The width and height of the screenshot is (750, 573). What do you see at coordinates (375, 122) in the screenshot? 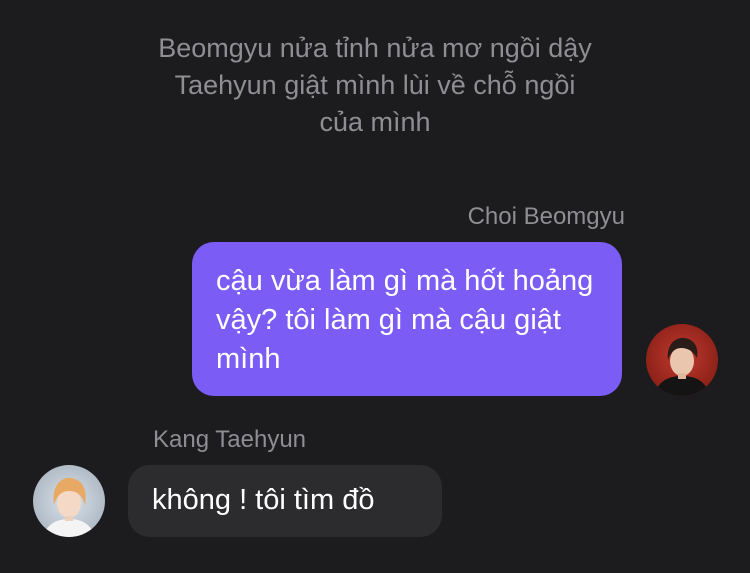
I see `narration-line: của mình` at bounding box center [375, 122].